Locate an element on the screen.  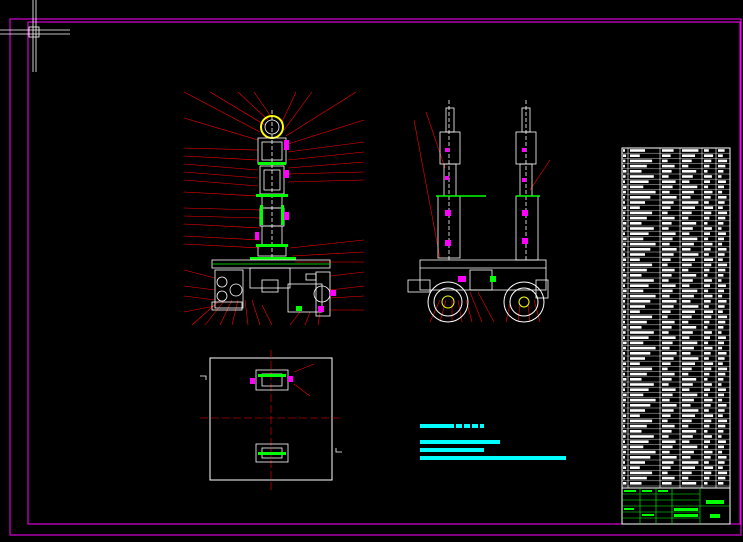
bill-of-materials is located at coordinates (676, 318).